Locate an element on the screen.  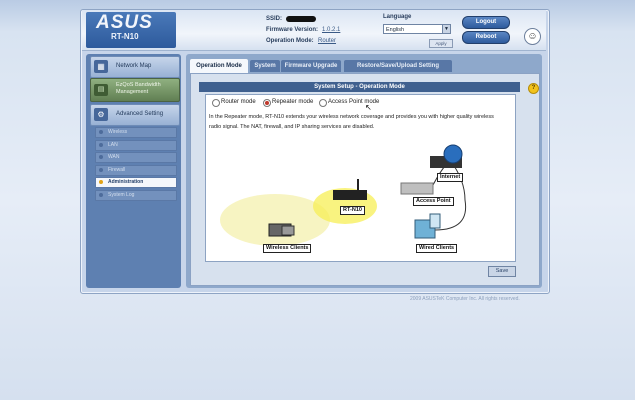
save-button: Save is located at coordinates (502, 271).